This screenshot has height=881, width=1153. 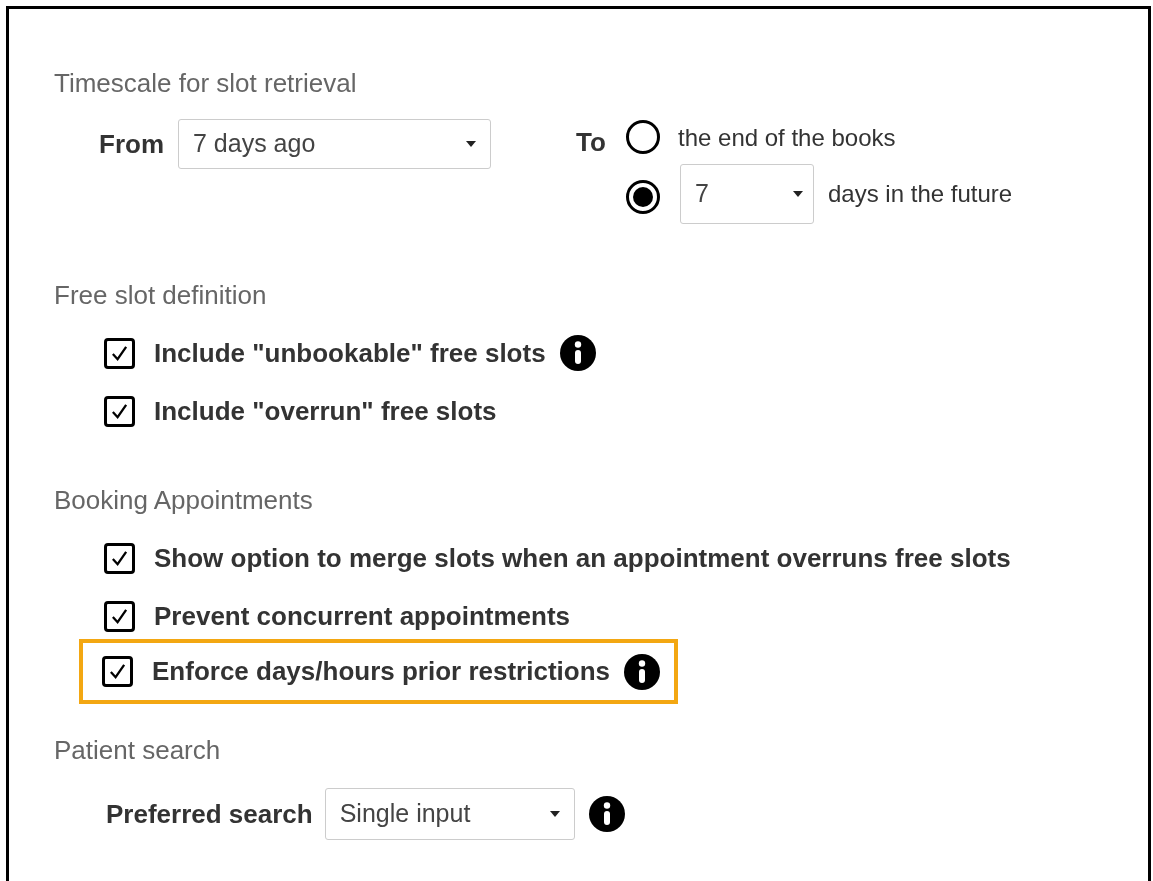 I want to click on option-label: the end of the books, so click(x=787, y=138).